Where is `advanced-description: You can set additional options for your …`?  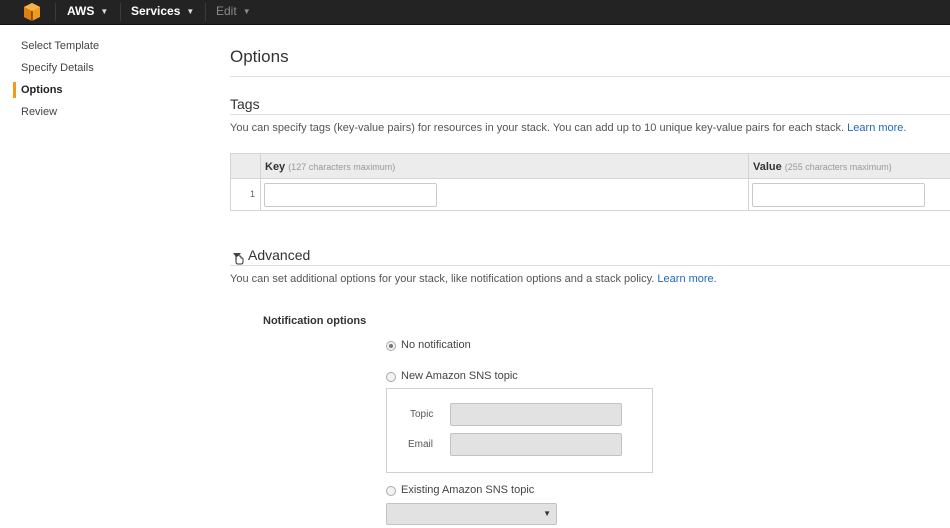 advanced-description: You can set additional options for your … is located at coordinates (473, 279).